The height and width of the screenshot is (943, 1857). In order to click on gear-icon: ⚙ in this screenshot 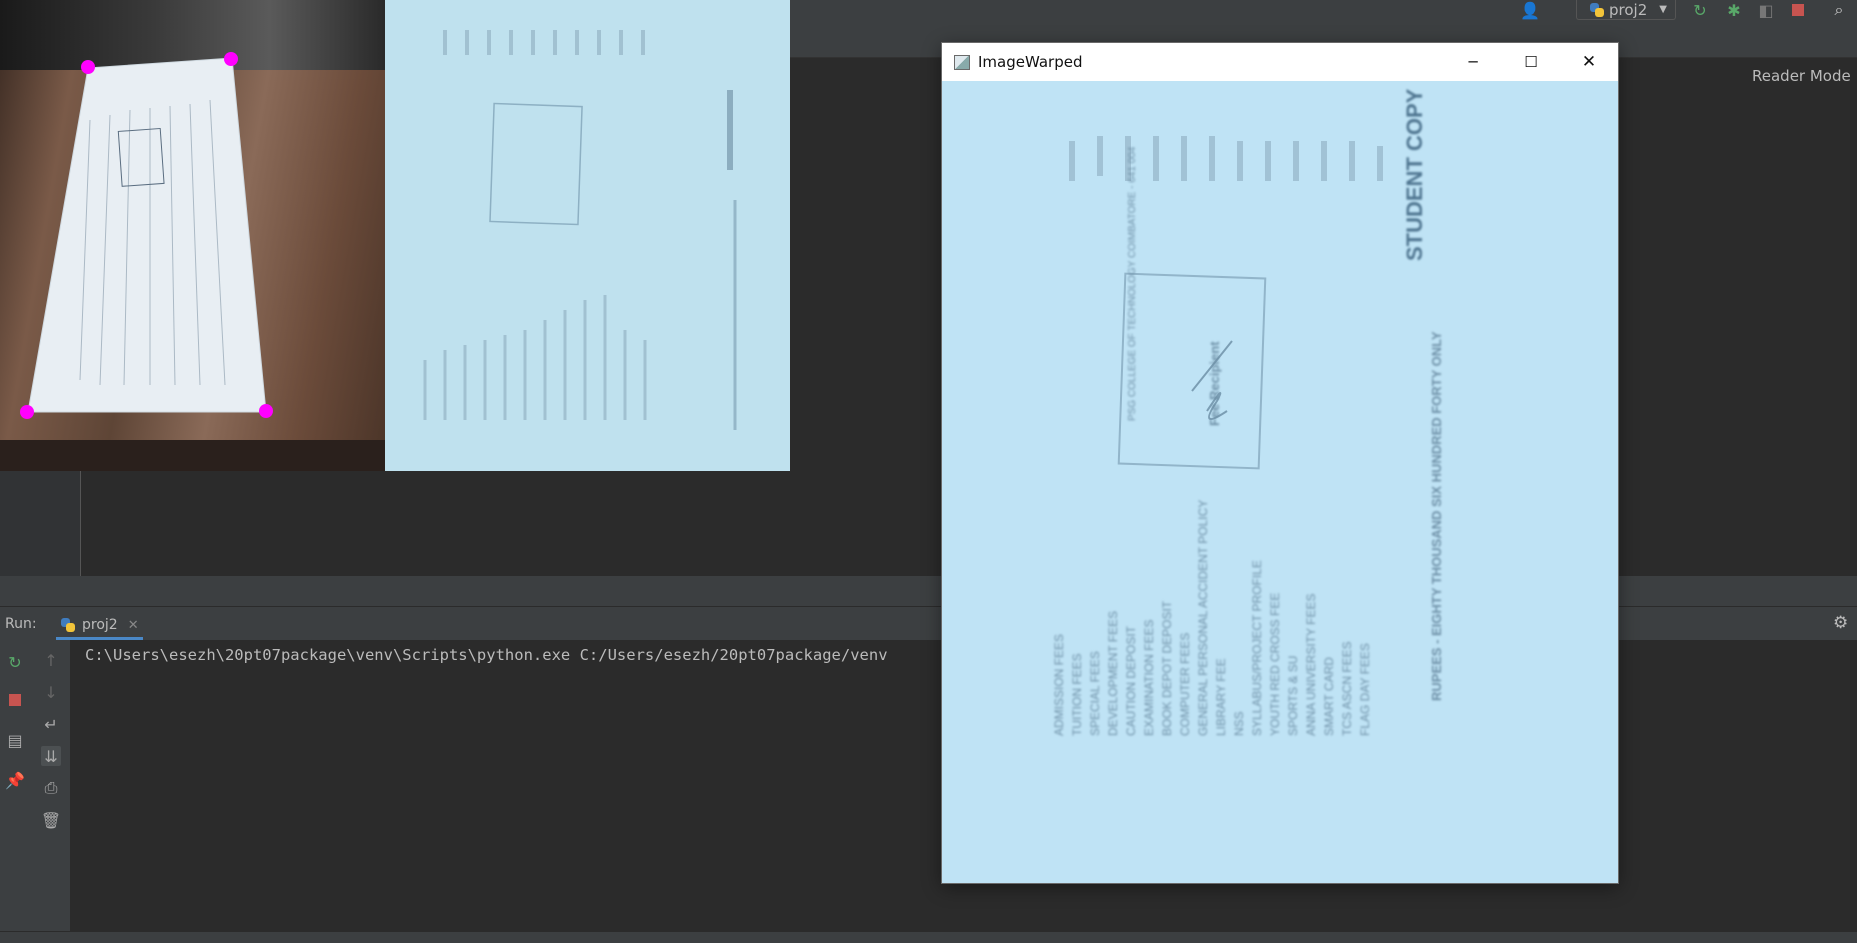, I will do `click(1840, 623)`.